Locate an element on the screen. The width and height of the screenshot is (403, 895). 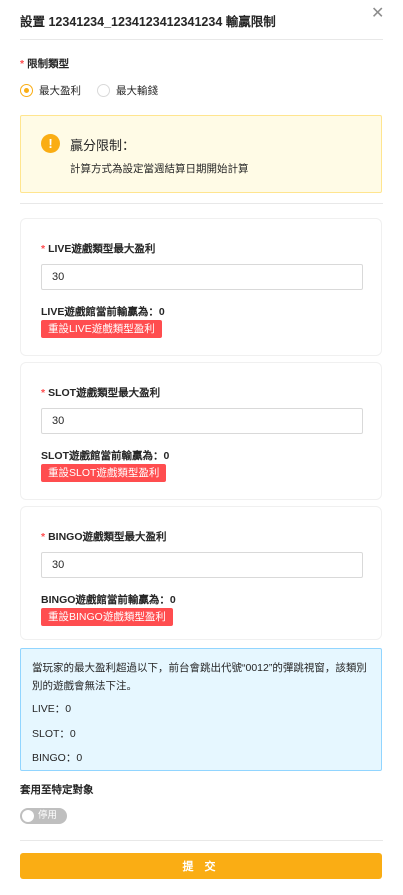
slot-max-profit-input is located at coordinates (202, 421).